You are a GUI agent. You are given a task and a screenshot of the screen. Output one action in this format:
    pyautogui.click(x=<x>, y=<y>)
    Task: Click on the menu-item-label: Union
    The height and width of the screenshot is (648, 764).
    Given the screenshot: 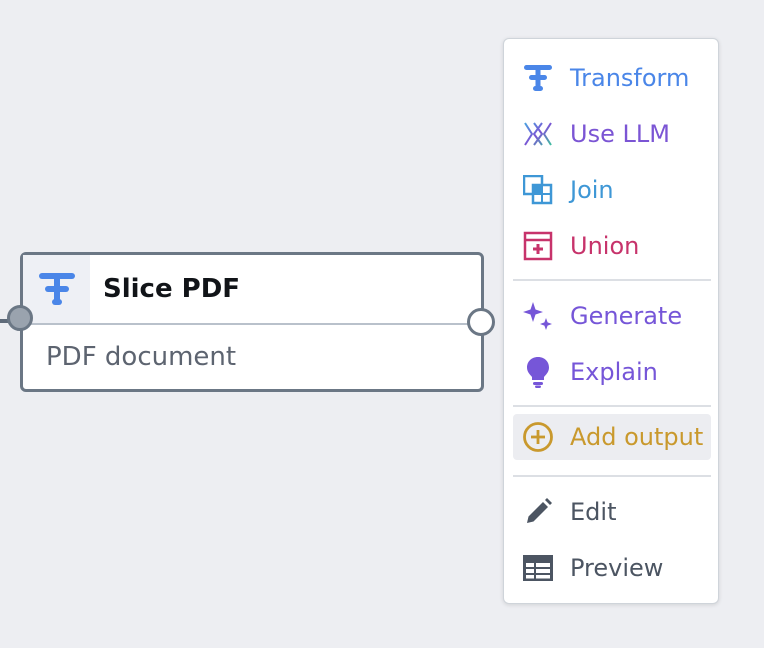 What is the action you would take?
    pyautogui.click(x=605, y=246)
    